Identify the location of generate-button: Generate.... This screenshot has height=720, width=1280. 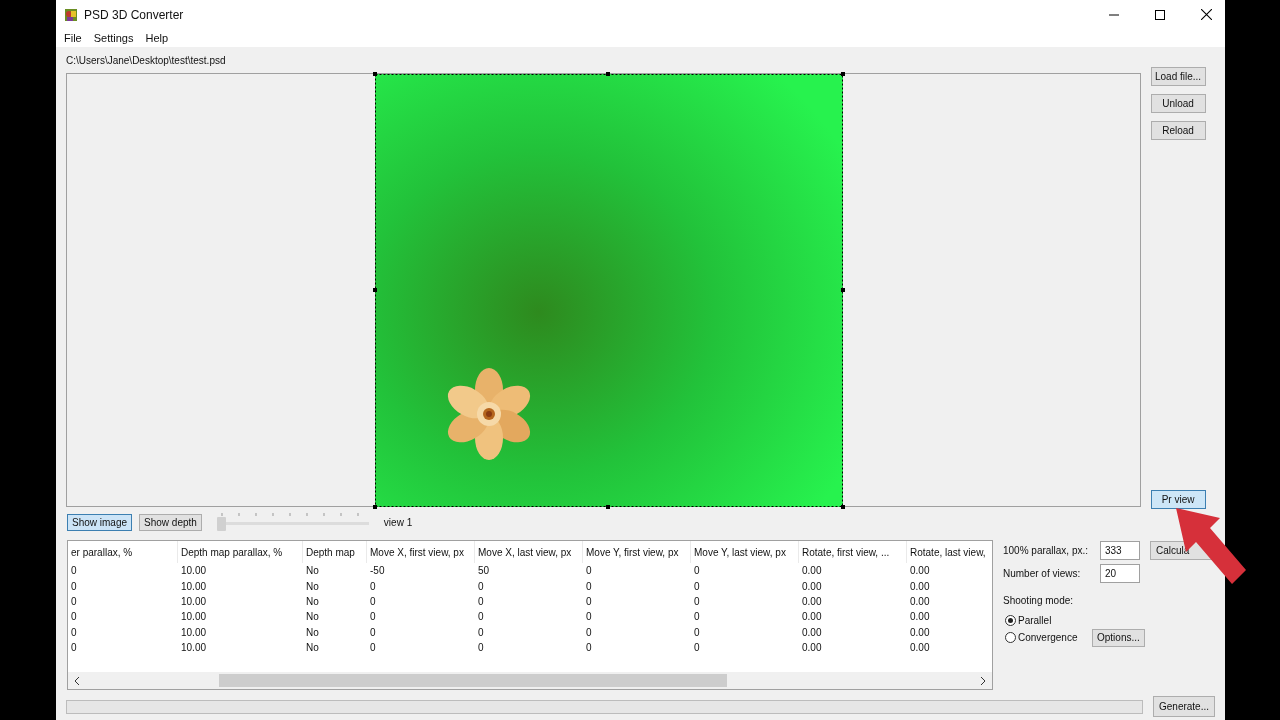
(1184, 706).